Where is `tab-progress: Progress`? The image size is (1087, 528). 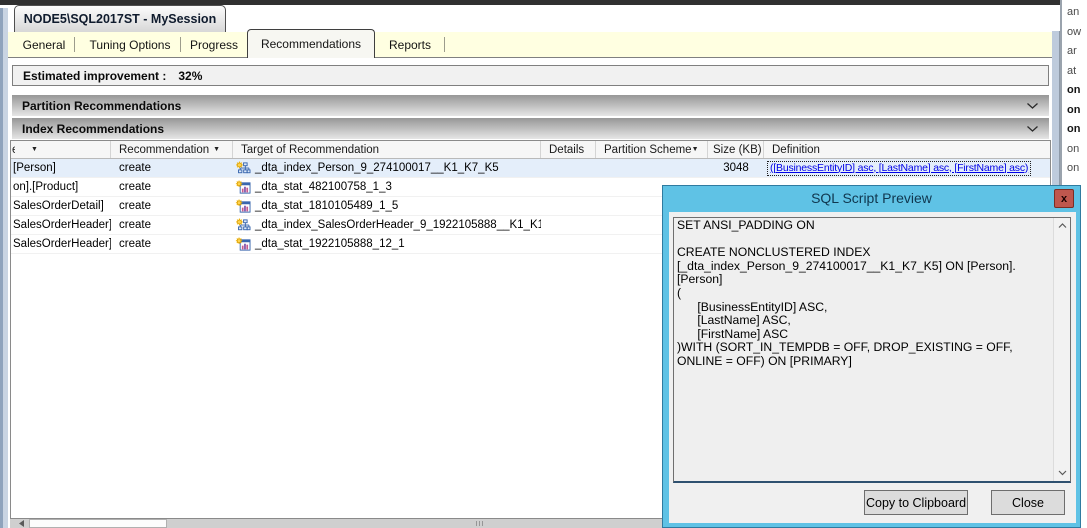 tab-progress: Progress is located at coordinates (214, 44).